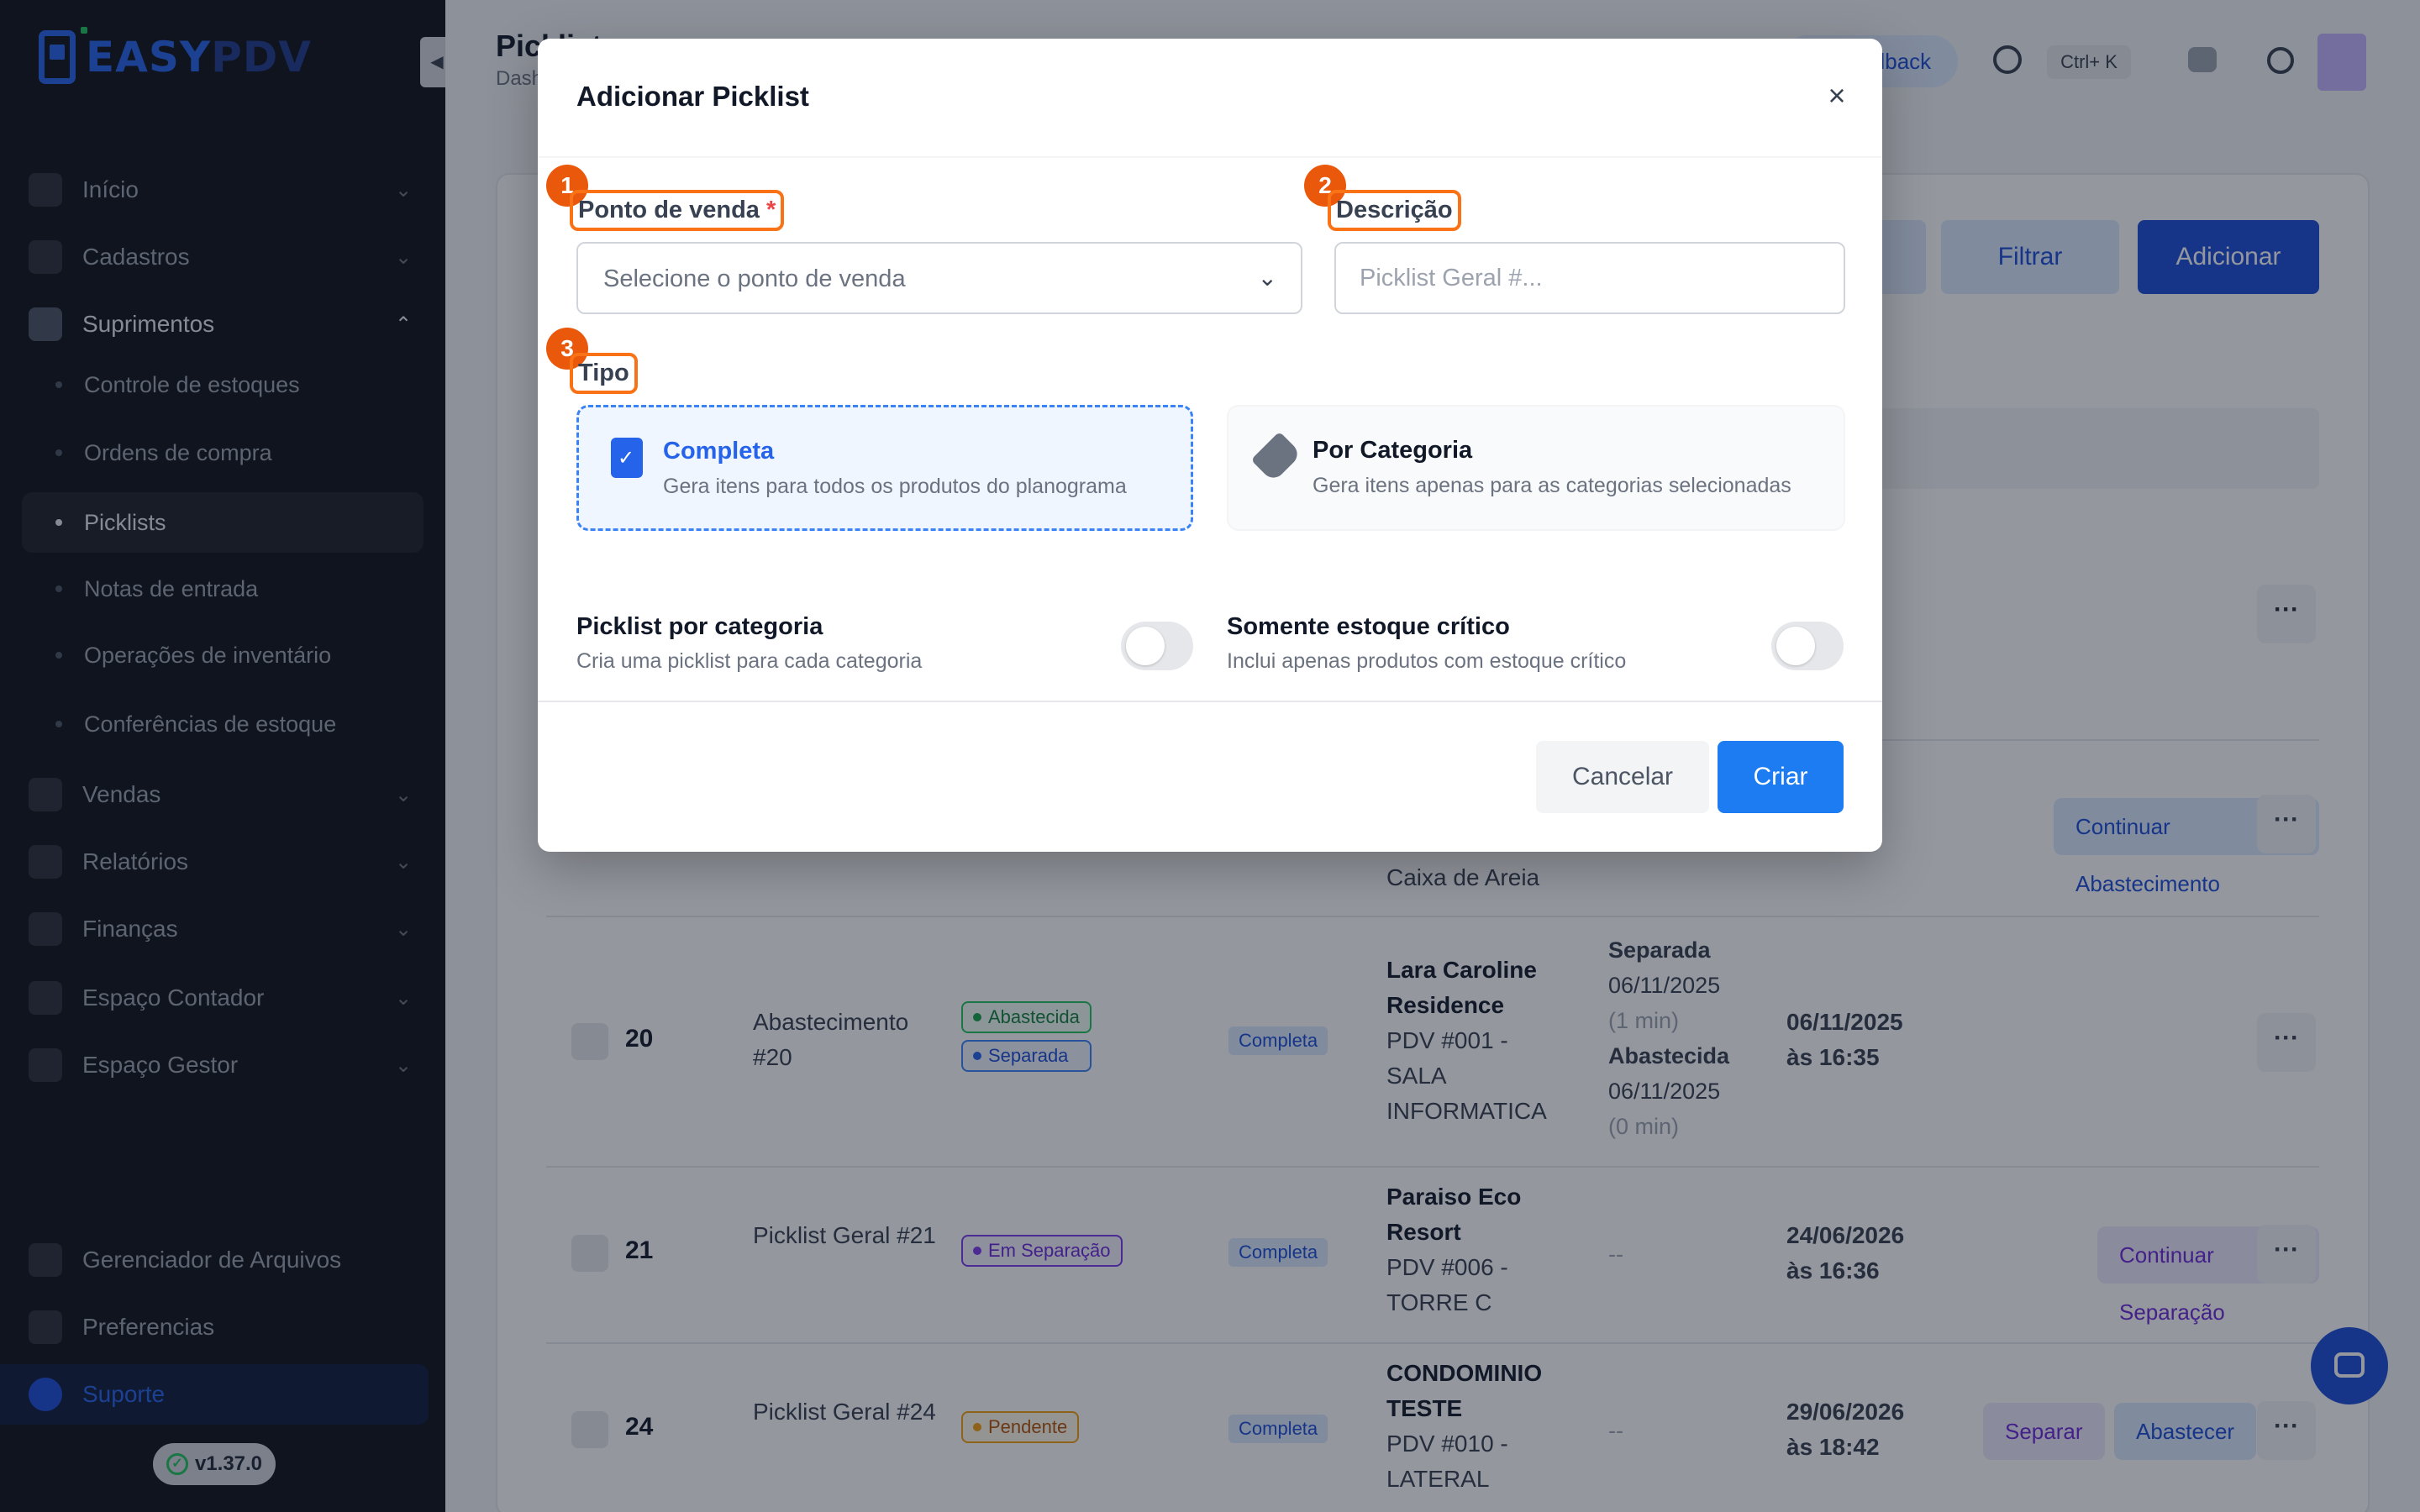 Image resolution: width=2420 pixels, height=1512 pixels. Describe the element at coordinates (627, 458) in the screenshot. I see `clipboard-check-icon` at that location.